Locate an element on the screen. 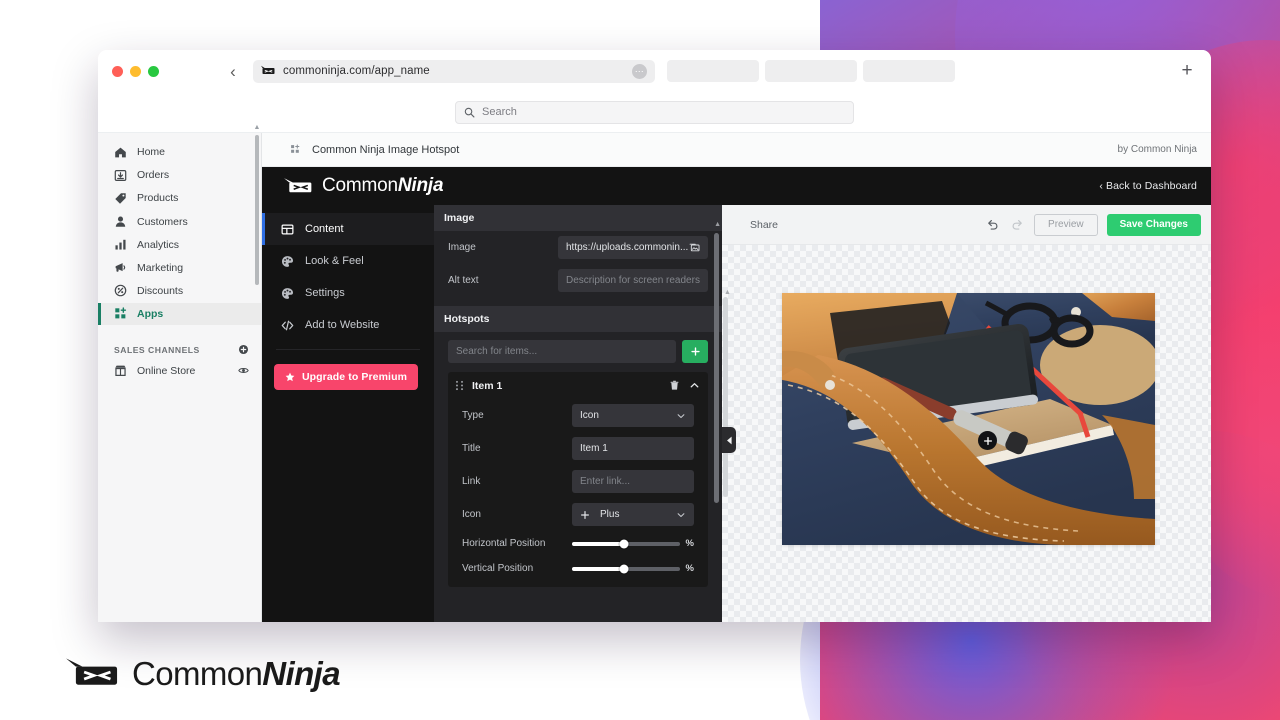  undo-icon is located at coordinates (992, 225).